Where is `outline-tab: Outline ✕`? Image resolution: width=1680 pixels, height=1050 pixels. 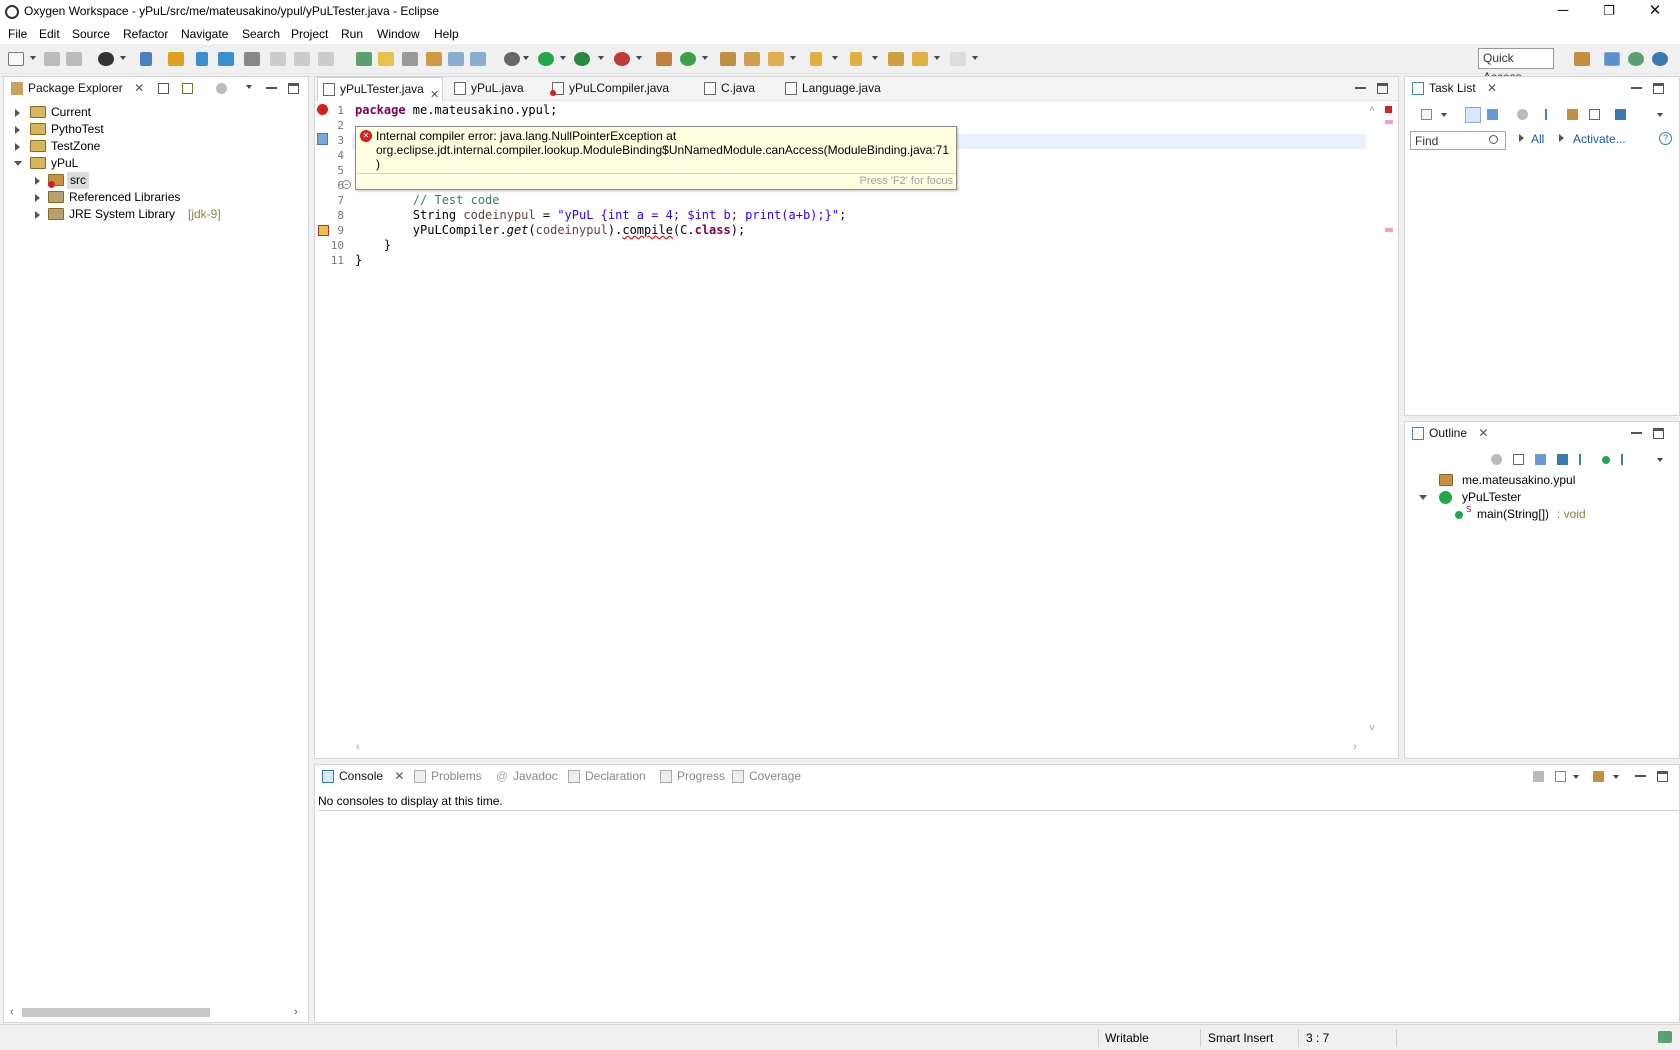
outline-tab: Outline ✕ is located at coordinates (1447, 434).